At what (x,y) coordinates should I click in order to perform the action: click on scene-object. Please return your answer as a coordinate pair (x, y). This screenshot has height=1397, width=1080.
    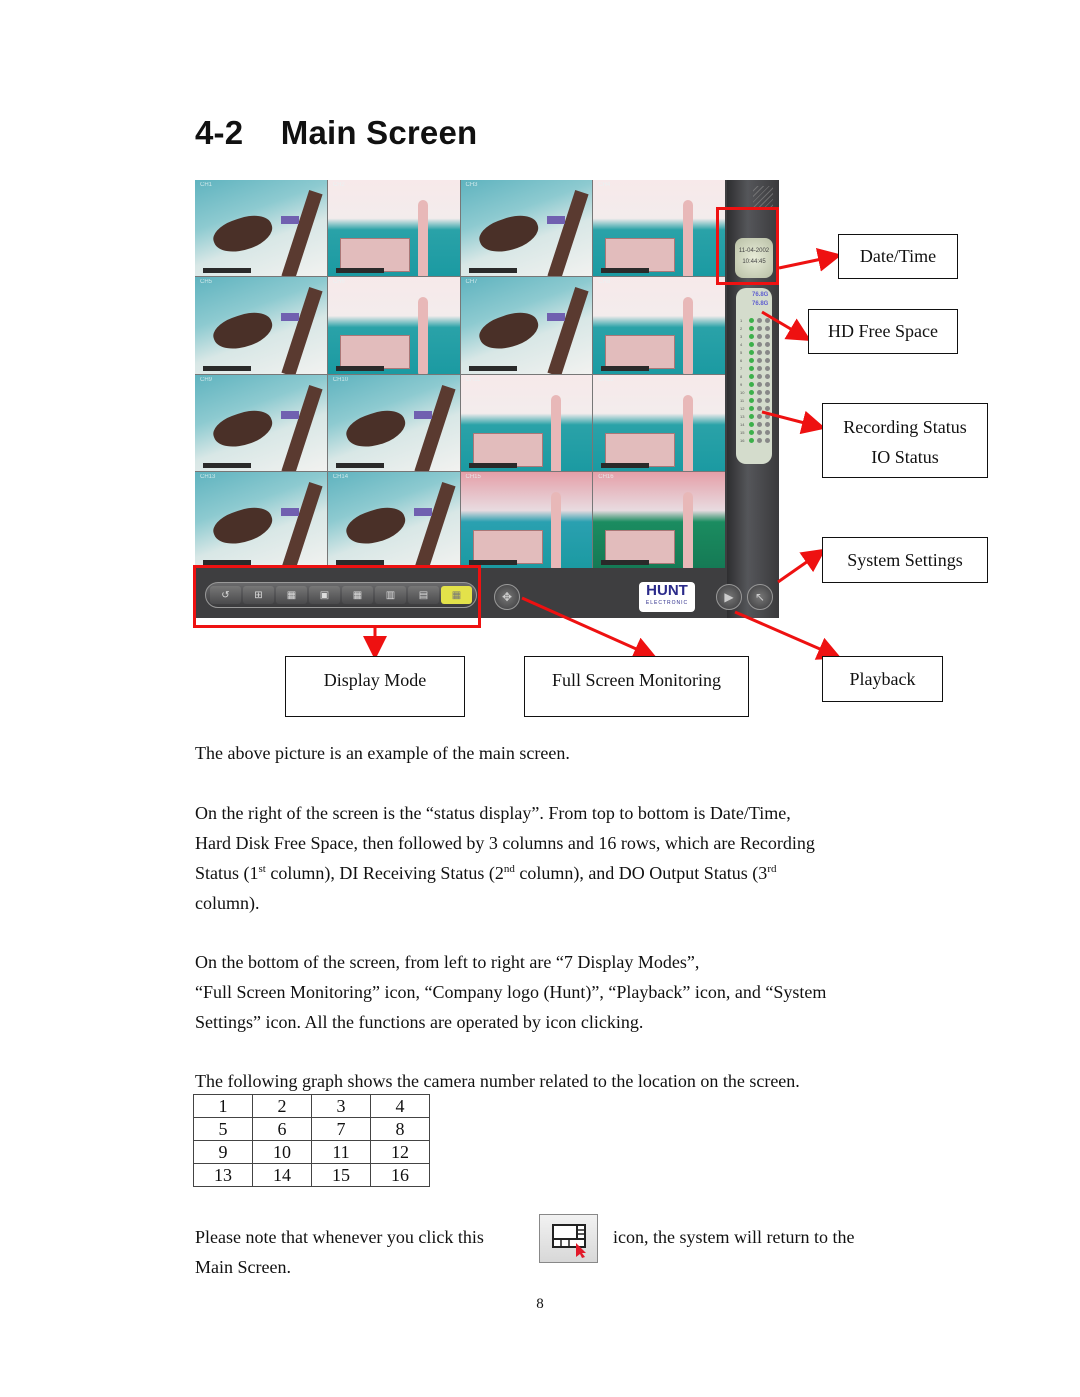
    Looking at the image, I should click on (555, 220).